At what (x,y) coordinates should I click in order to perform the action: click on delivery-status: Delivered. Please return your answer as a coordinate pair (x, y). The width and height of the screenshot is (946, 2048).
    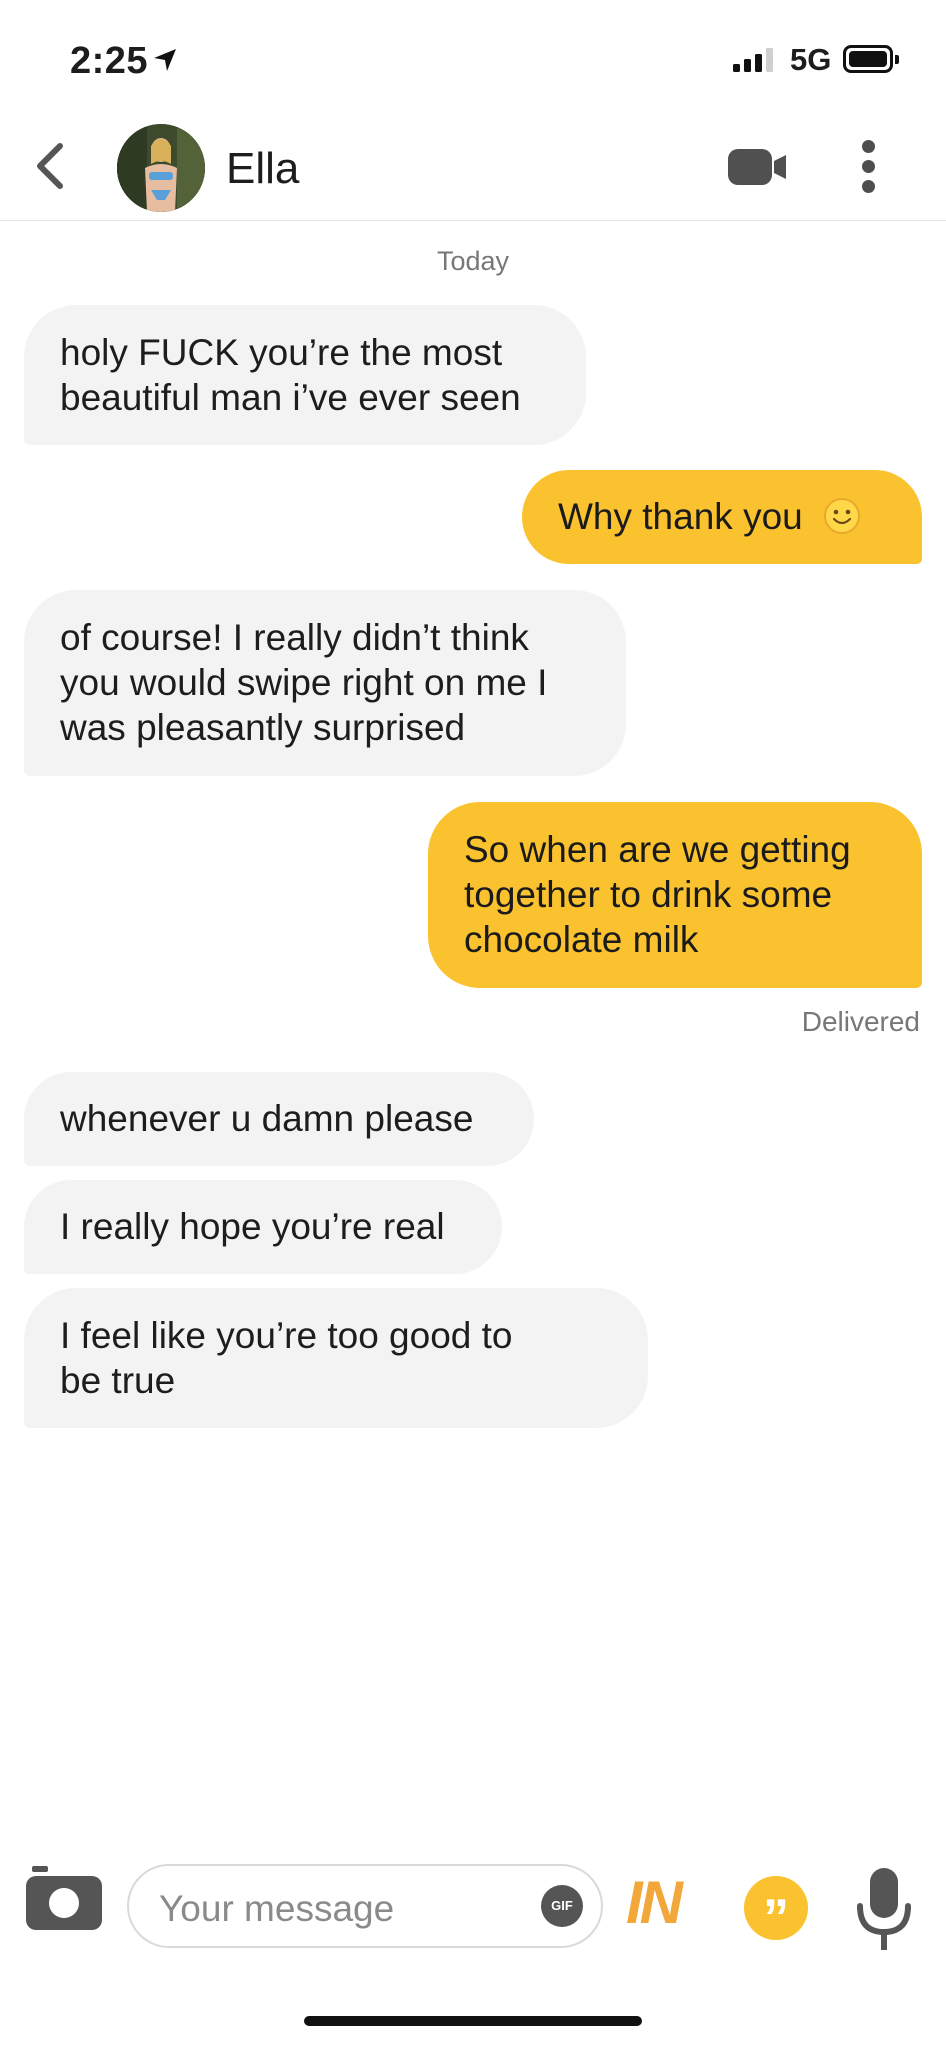
    Looking at the image, I should click on (860, 1021).